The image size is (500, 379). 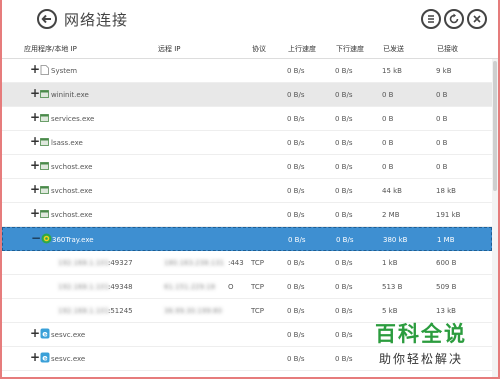 I want to click on sent: 513 B, so click(x=392, y=287).